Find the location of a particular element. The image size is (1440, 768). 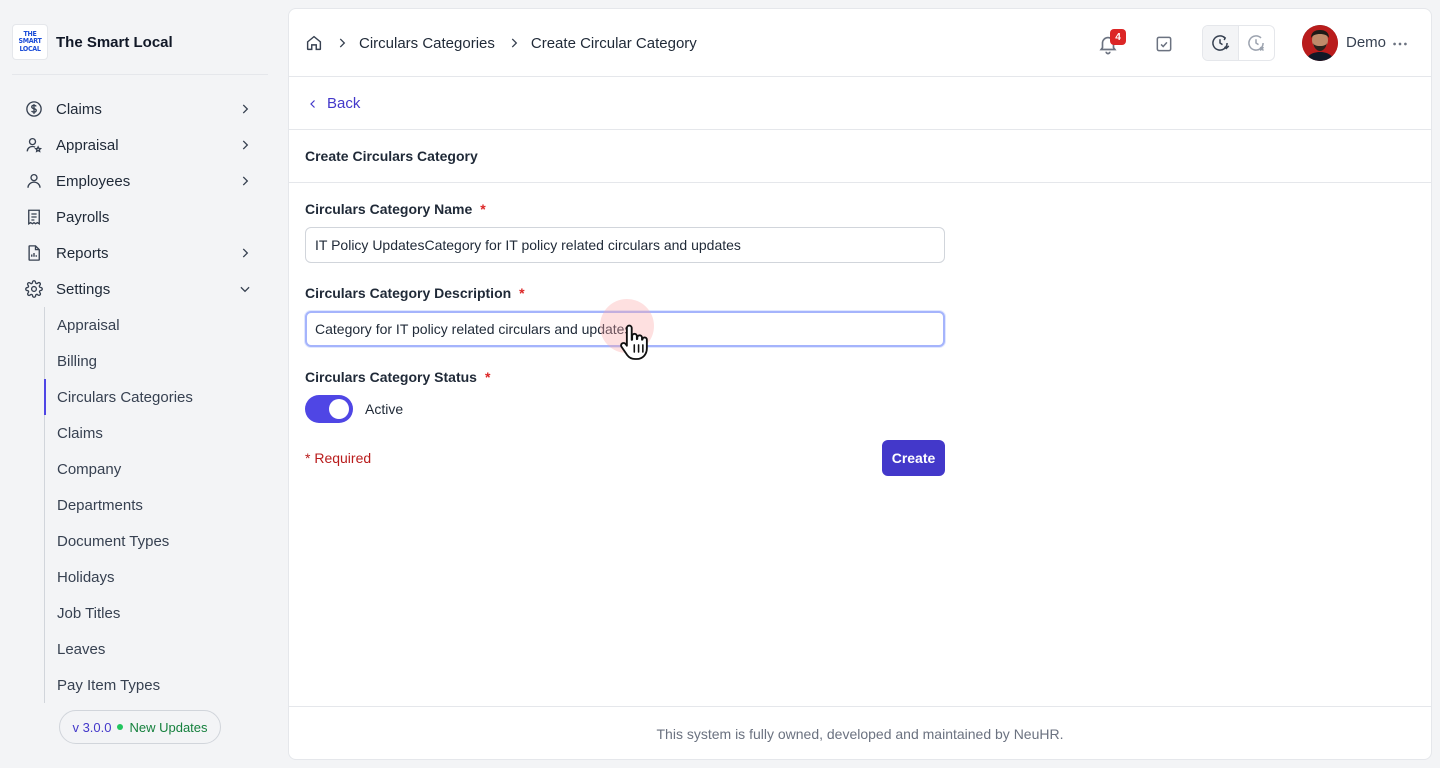

description-label-text: Circulars Category Description is located at coordinates (408, 293).